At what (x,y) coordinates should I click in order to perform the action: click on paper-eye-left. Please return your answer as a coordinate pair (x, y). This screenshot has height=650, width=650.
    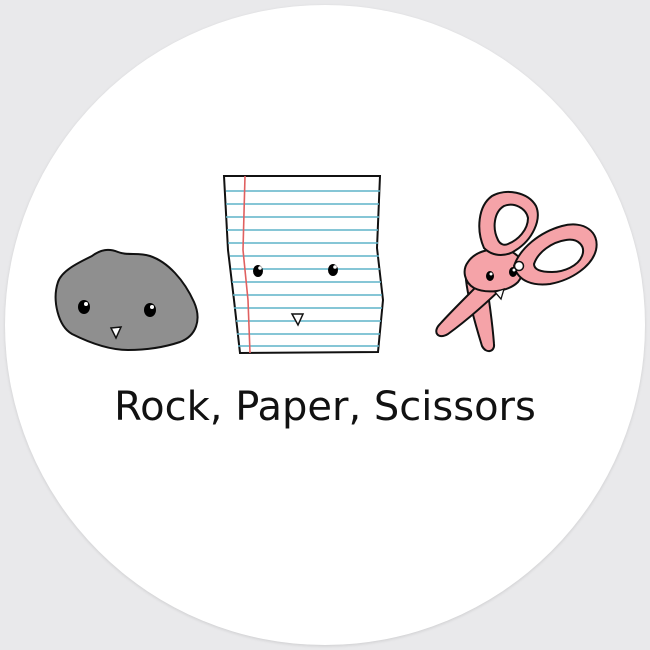
    Looking at the image, I should click on (258, 271).